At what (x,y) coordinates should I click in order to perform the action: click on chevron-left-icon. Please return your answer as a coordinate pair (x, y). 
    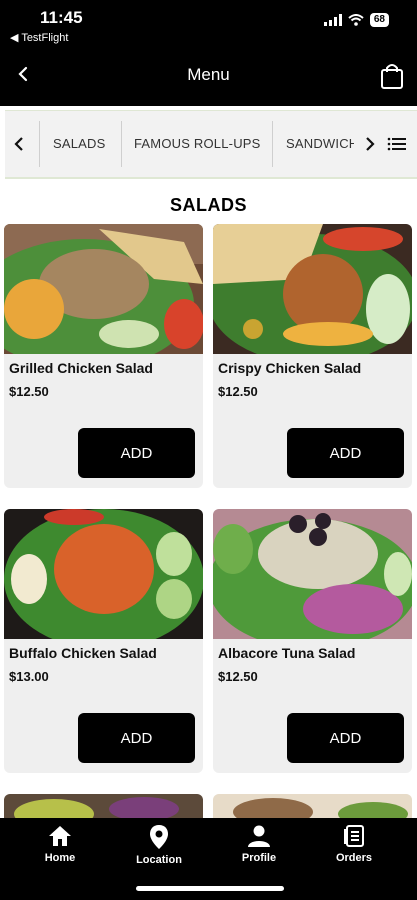
    Looking at the image, I should click on (20, 144).